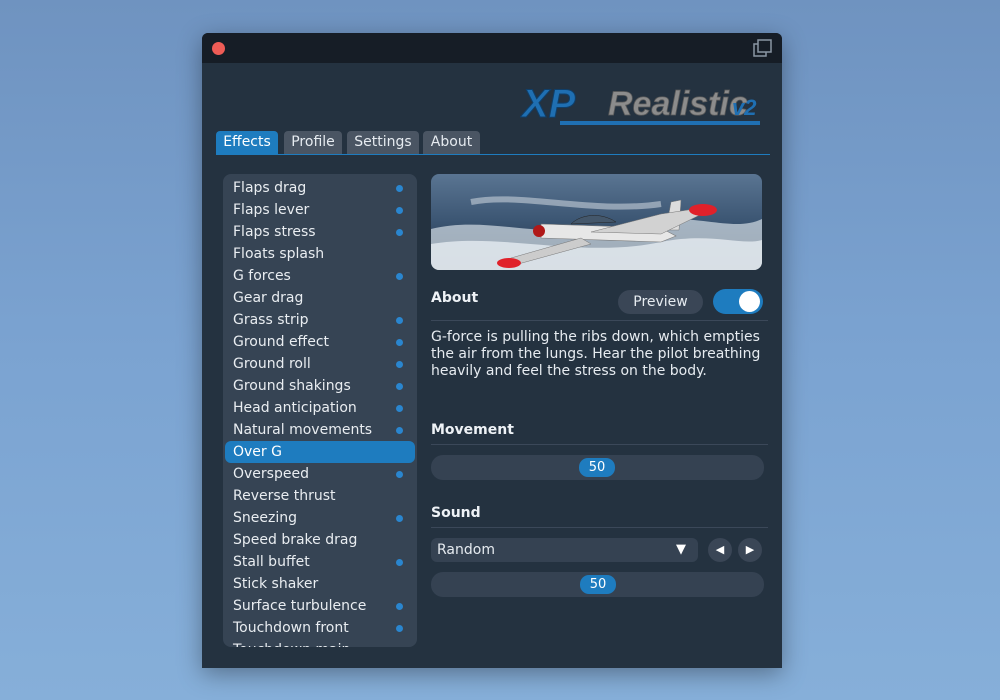  I want to click on list-item-speed-brake-drag: Speed brake drag, so click(320, 540).